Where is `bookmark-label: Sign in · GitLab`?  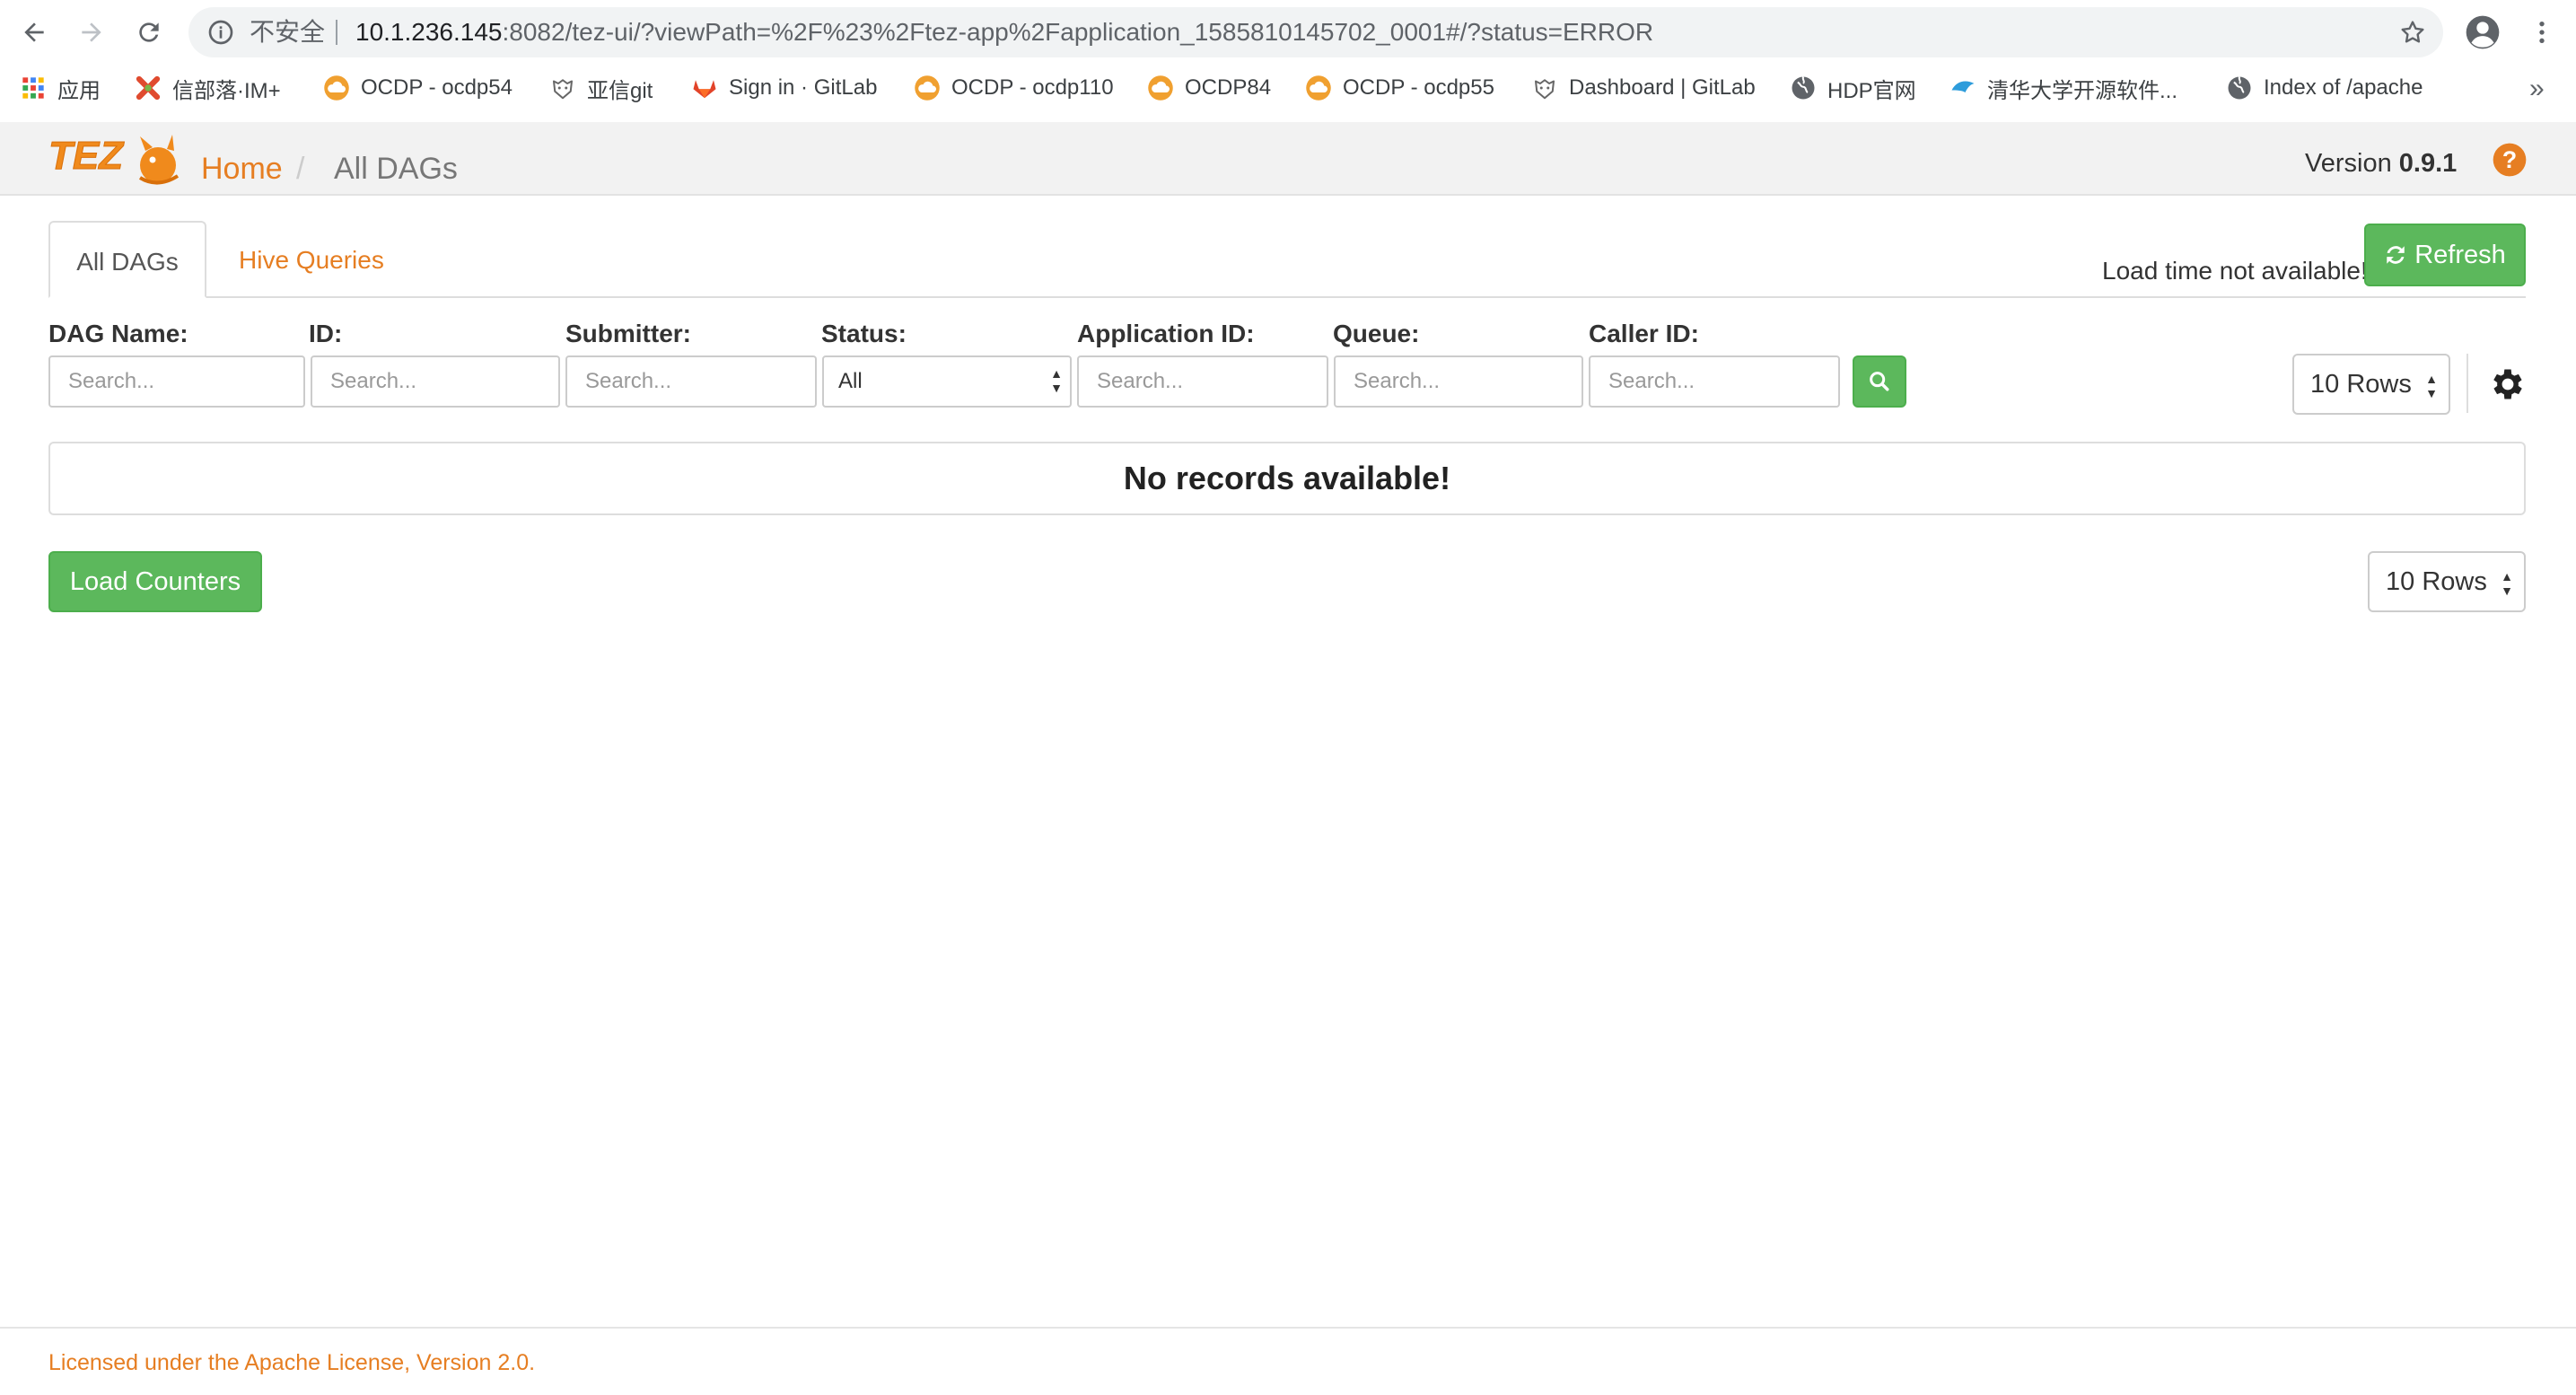 bookmark-label: Sign in · GitLab is located at coordinates (803, 87).